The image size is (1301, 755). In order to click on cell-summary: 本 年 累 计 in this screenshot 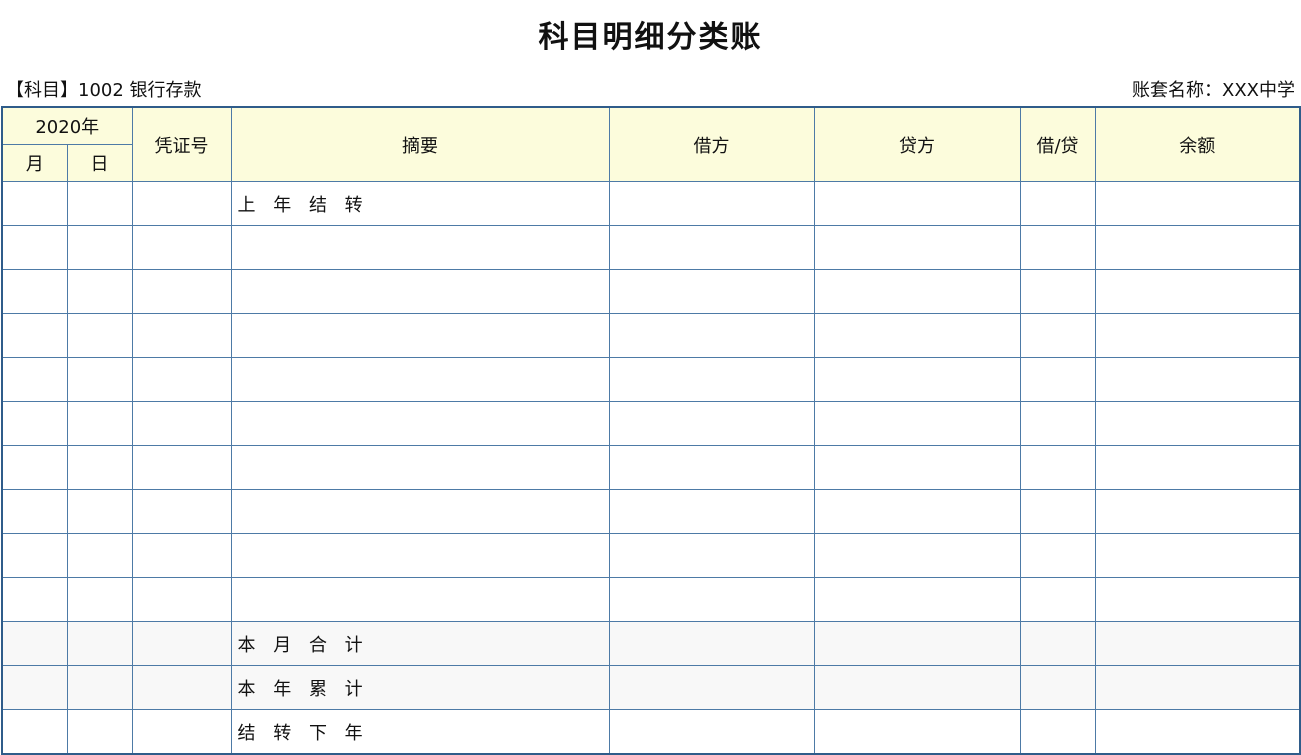, I will do `click(420, 687)`.